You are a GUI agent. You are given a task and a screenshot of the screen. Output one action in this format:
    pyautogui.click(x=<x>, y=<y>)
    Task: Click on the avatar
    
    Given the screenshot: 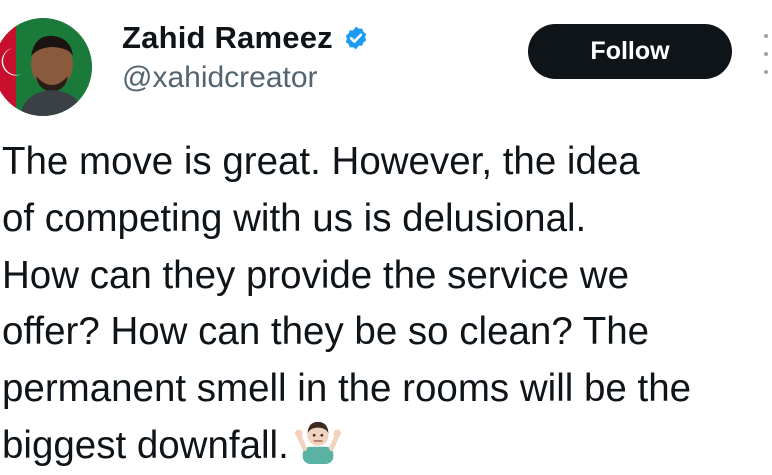 What is the action you would take?
    pyautogui.click(x=46, y=67)
    